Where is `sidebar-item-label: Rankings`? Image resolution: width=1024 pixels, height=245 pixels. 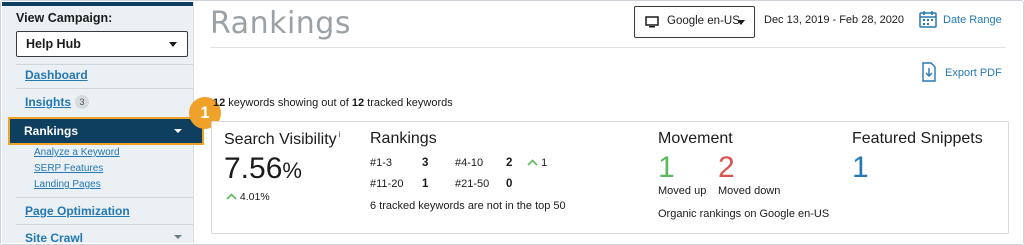
sidebar-item-label: Rankings is located at coordinates (51, 131).